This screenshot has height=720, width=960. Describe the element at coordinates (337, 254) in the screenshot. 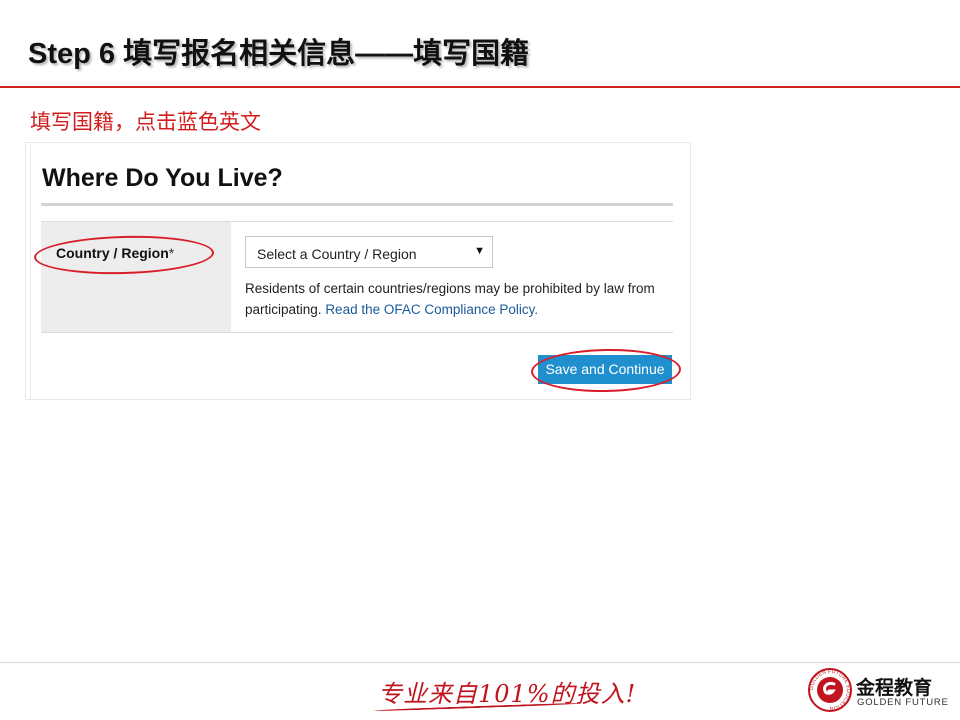

I see `country-region-select-value: Select a Country / Region` at that location.